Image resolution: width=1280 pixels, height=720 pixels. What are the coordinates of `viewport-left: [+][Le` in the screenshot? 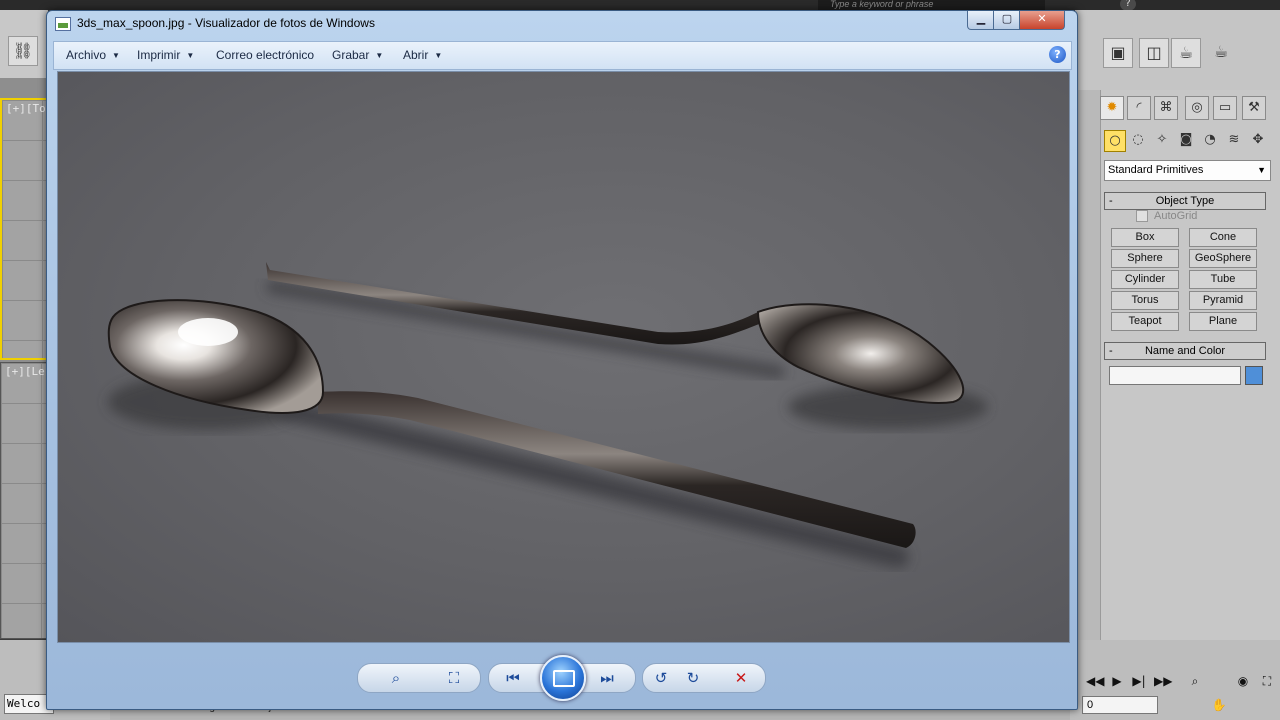 It's located at (24, 500).